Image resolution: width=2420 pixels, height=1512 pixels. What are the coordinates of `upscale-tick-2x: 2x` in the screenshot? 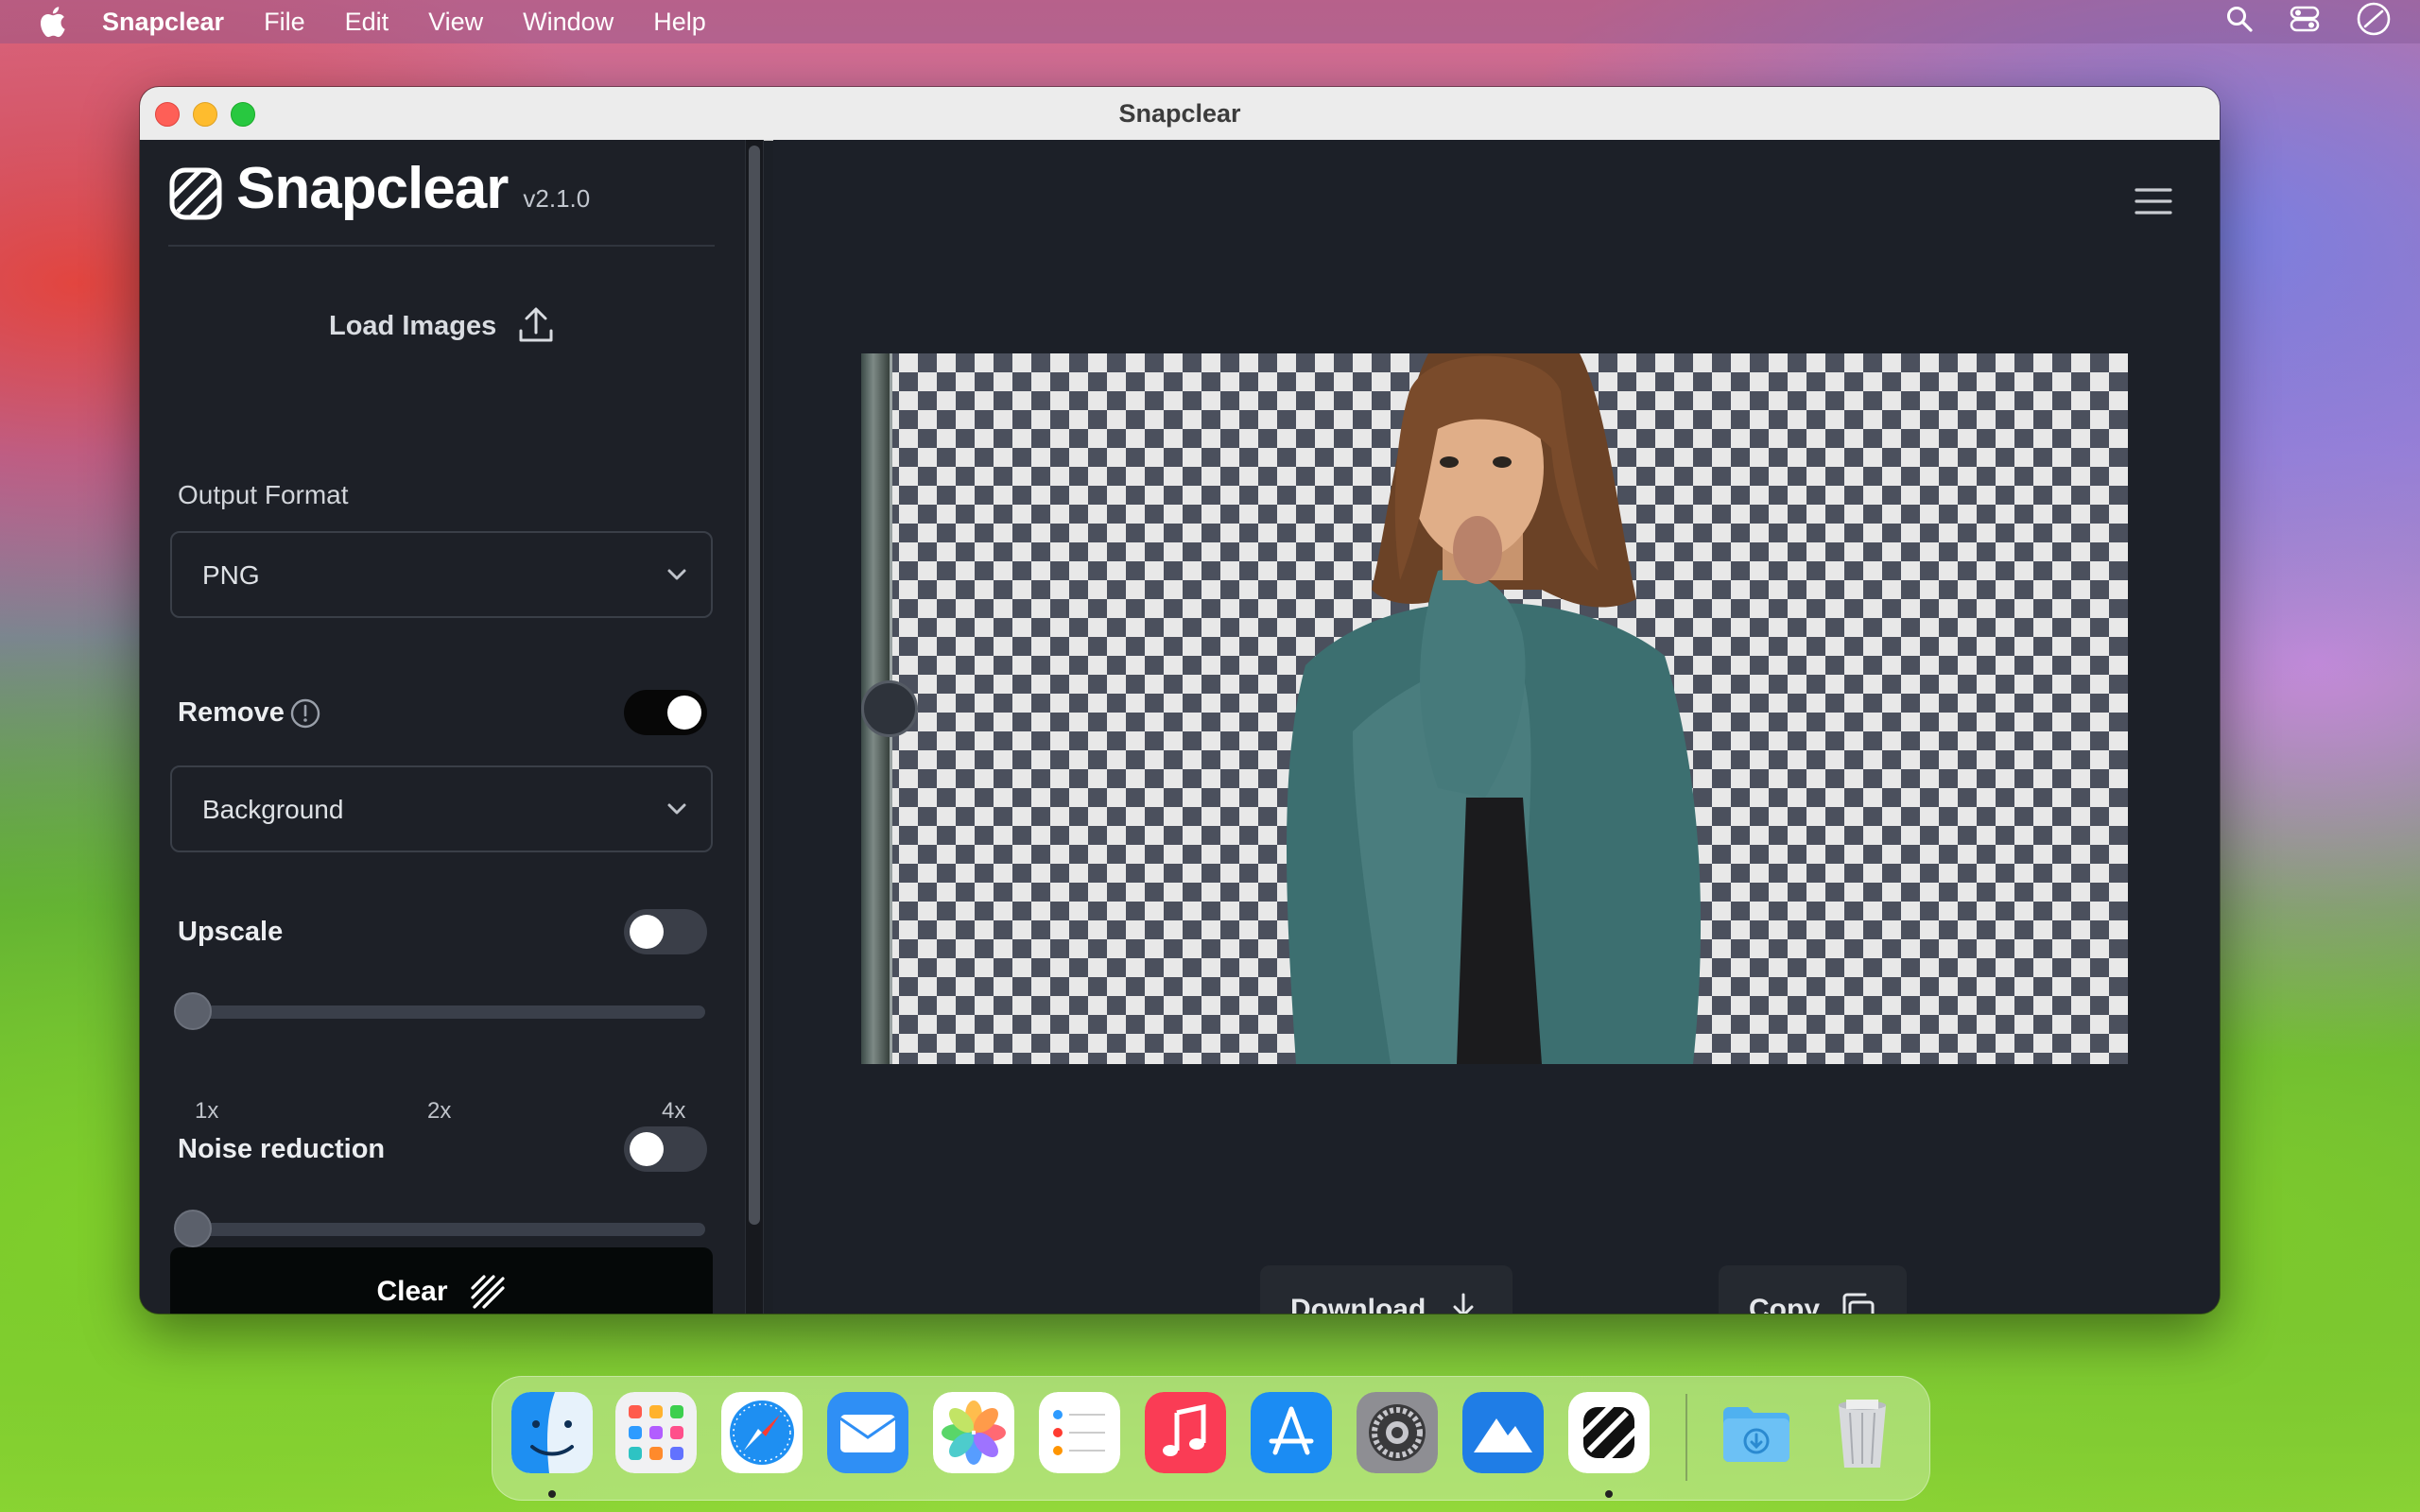 It's located at (439, 1111).